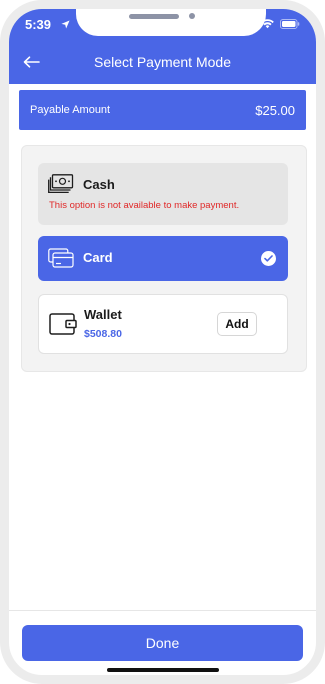 The image size is (325, 684). I want to click on signal-icon, so click(248, 24).